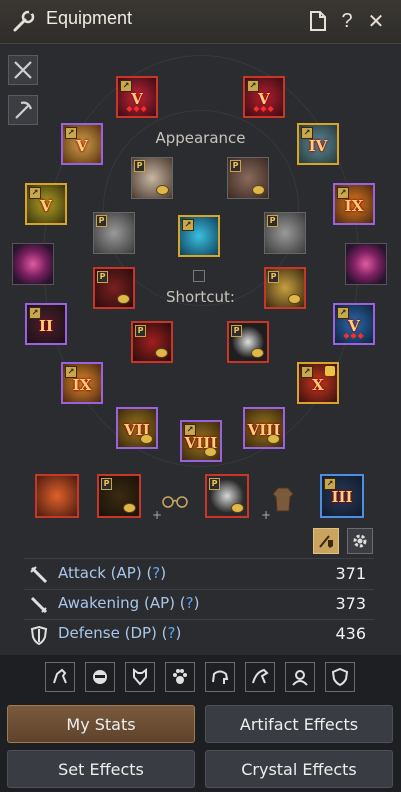 This screenshot has width=401, height=792. Describe the element at coordinates (157, 515) in the screenshot. I see `plus-sign: +` at that location.